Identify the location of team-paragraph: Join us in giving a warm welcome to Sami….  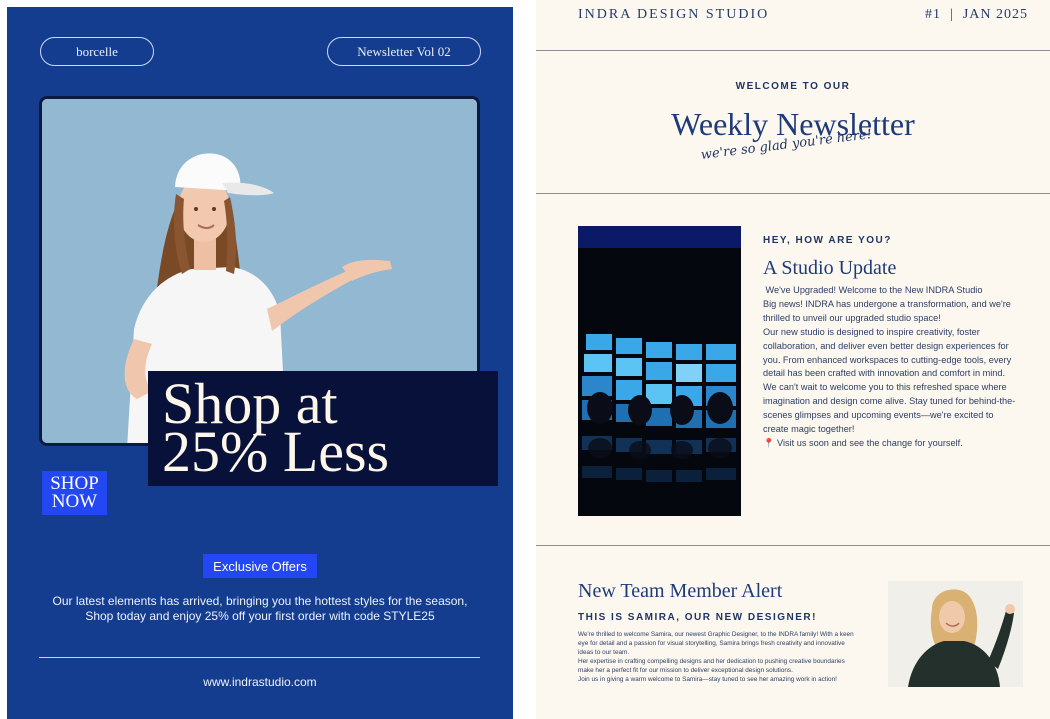
(707, 679).